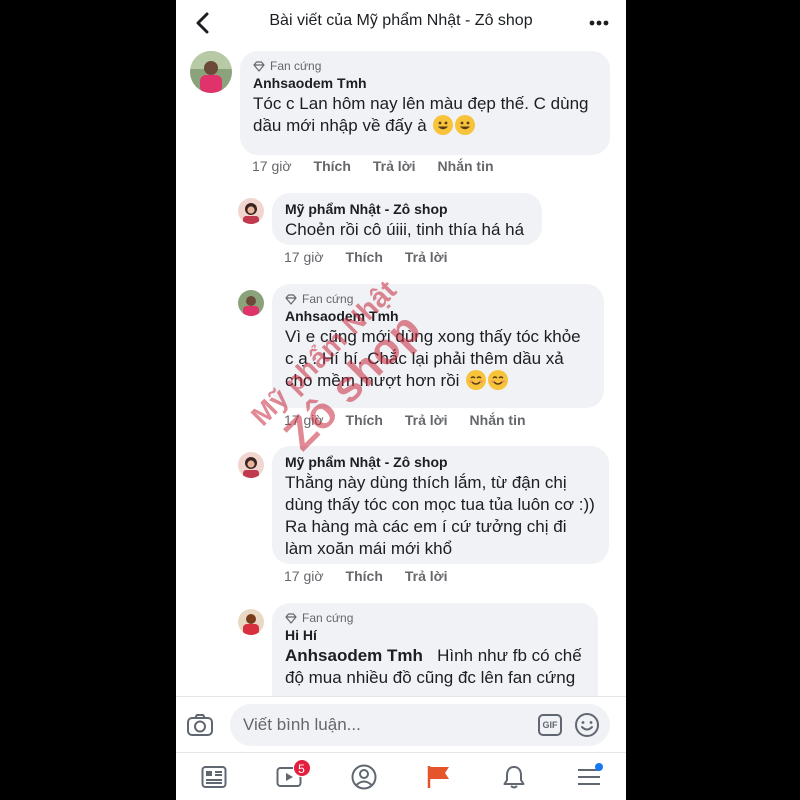 Image resolution: width=800 pixels, height=800 pixels. I want to click on tab-profile, so click(364, 777).